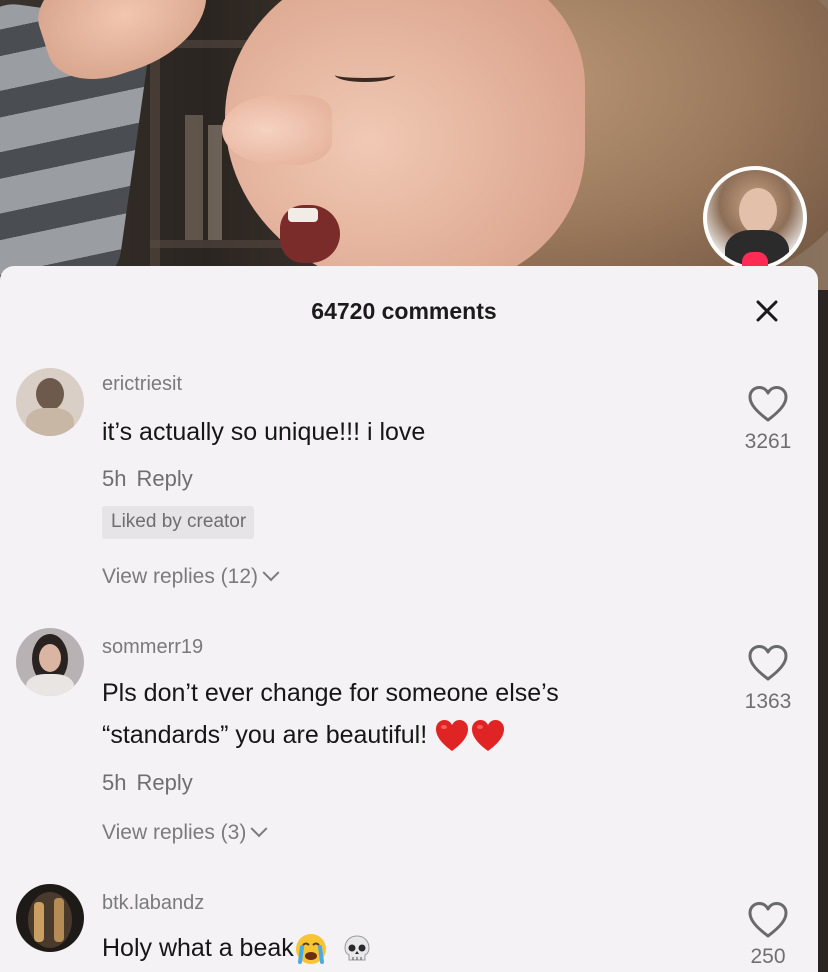 Image resolution: width=828 pixels, height=972 pixels. Describe the element at coordinates (768, 701) in the screenshot. I see `like-count: 1363` at that location.